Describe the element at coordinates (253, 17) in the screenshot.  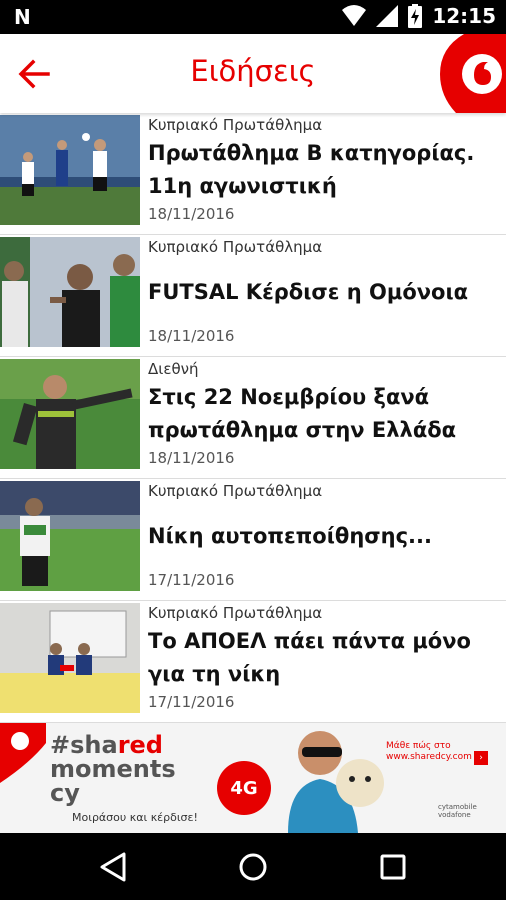
I see `status-bar: N 12:15` at that location.